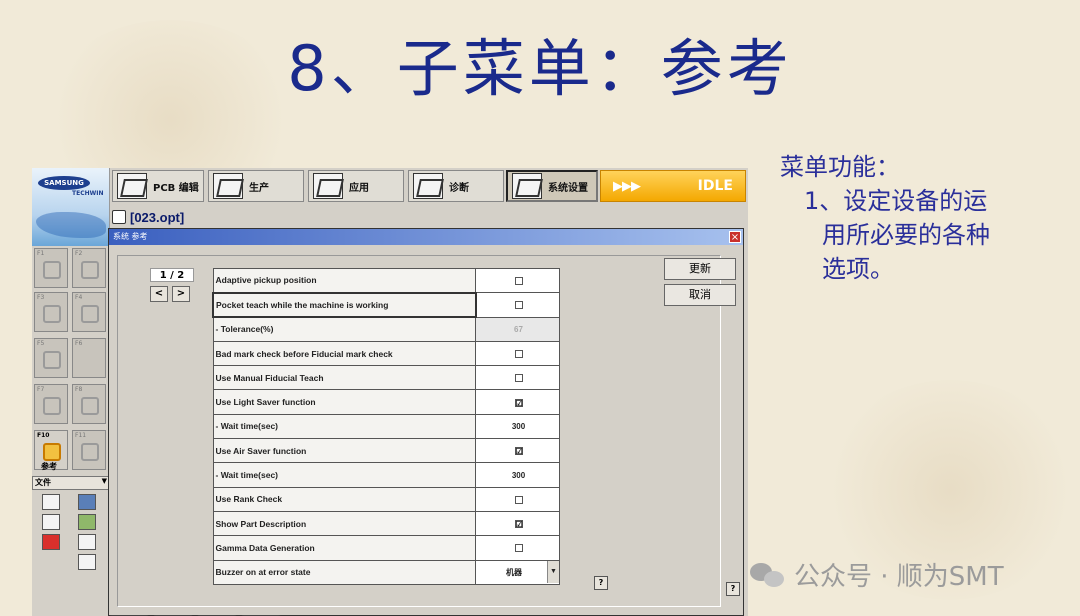 Image resolution: width=1080 pixels, height=616 pixels. Describe the element at coordinates (228, 186) in the screenshot. I see `production-icon` at that location.